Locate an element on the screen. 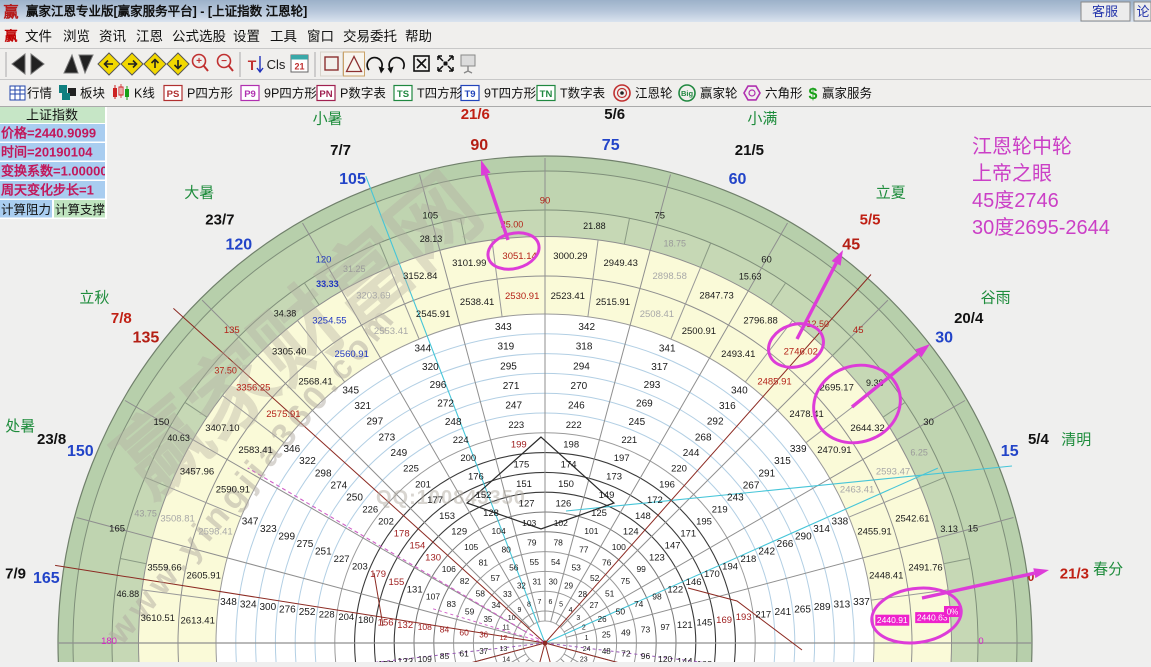  svg-text: 价格=2440.9099 is located at coordinates (48, 133).